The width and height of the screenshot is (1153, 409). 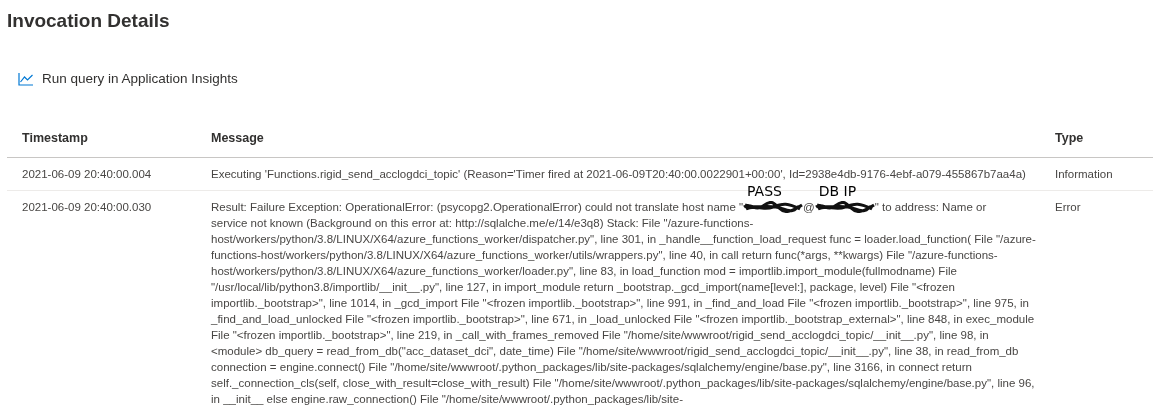 What do you see at coordinates (1084, 173) in the screenshot?
I see `type-text: Information` at bounding box center [1084, 173].